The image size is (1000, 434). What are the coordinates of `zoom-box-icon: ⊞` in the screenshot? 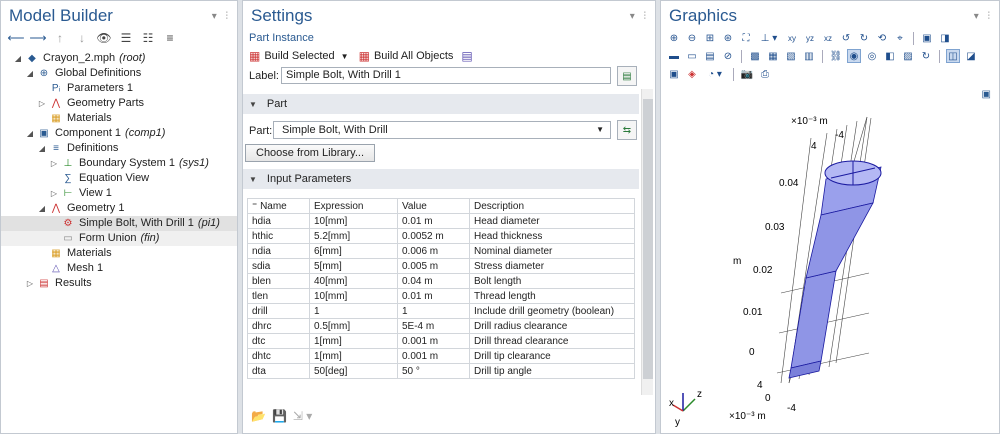 It's located at (710, 38).